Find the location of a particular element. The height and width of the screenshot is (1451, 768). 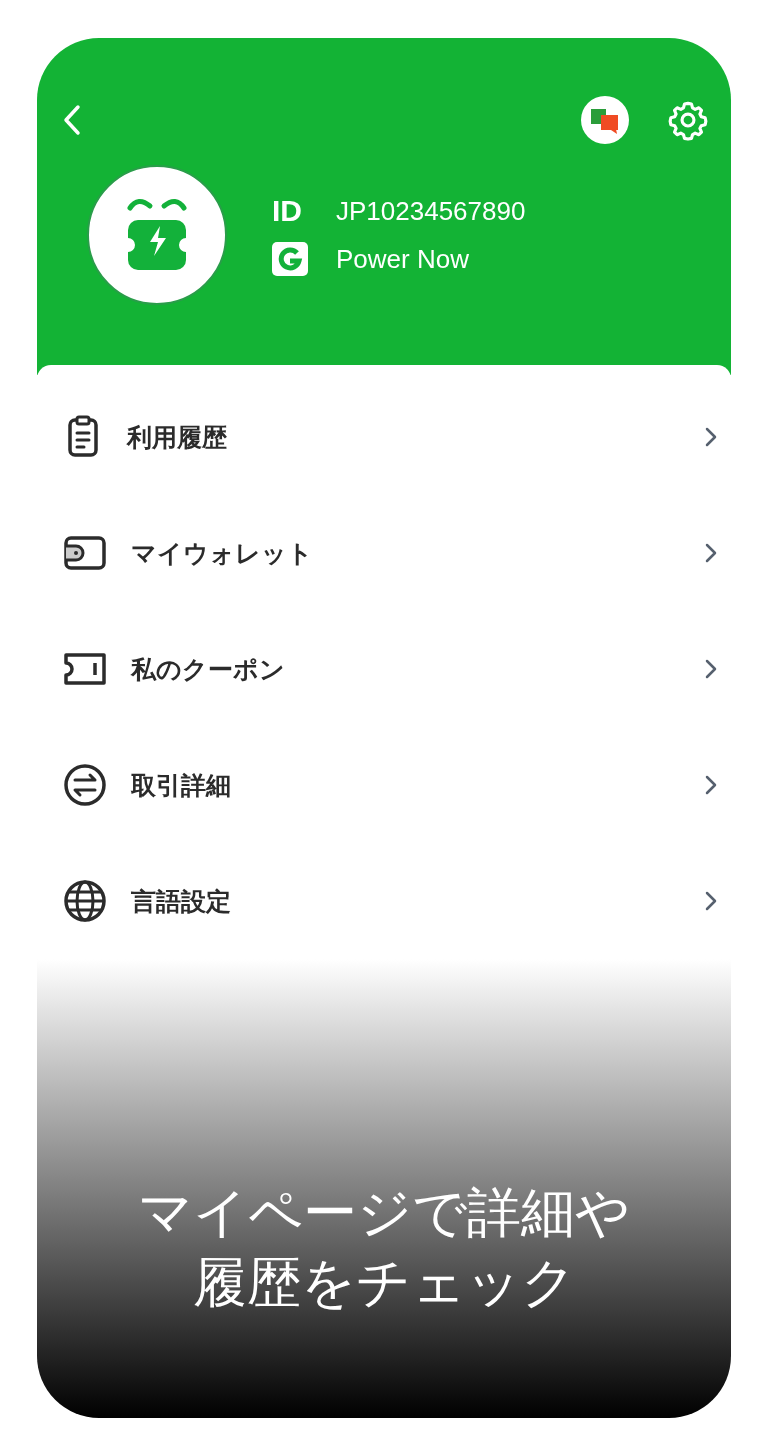

menu-label: 言語設定 is located at coordinates (181, 901).